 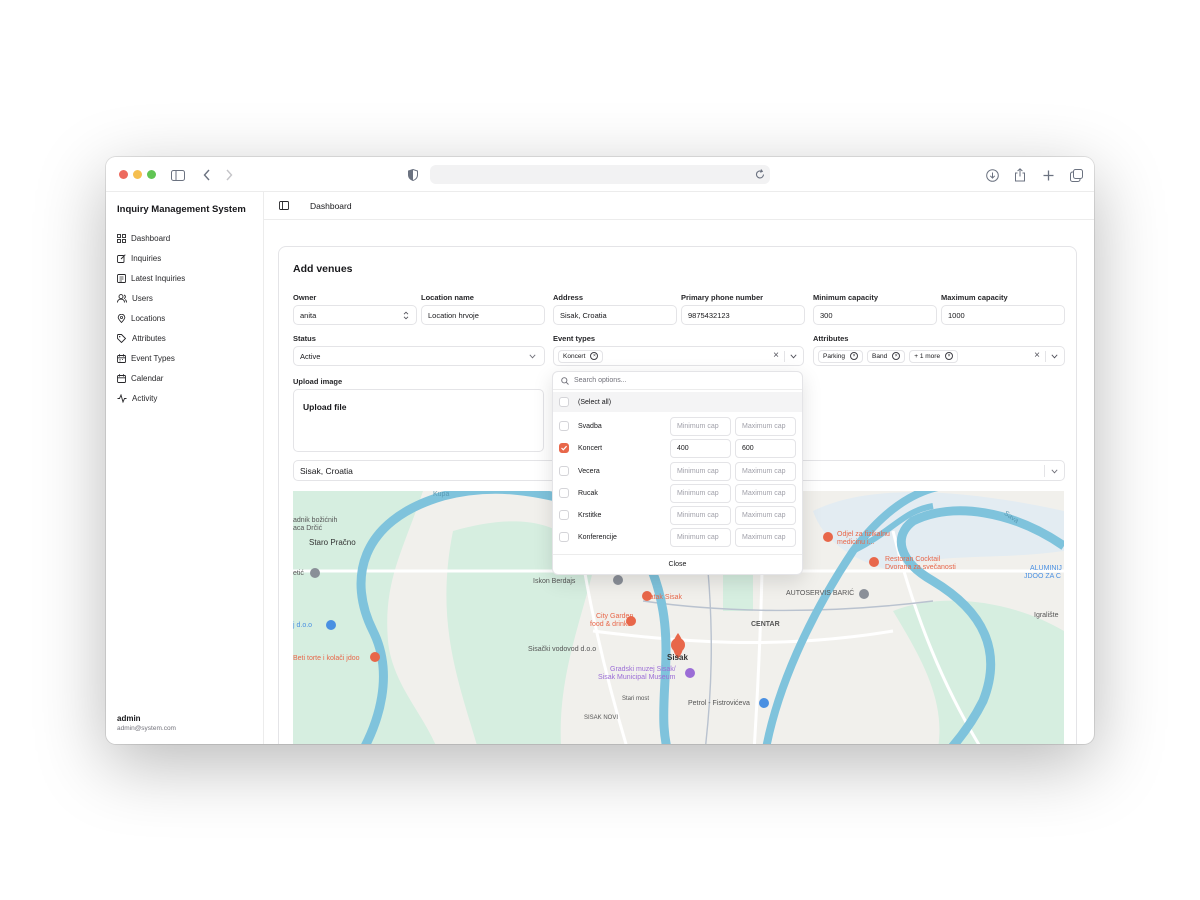 I want to click on event-type-chip: Koncert ×, so click(x=581, y=356).